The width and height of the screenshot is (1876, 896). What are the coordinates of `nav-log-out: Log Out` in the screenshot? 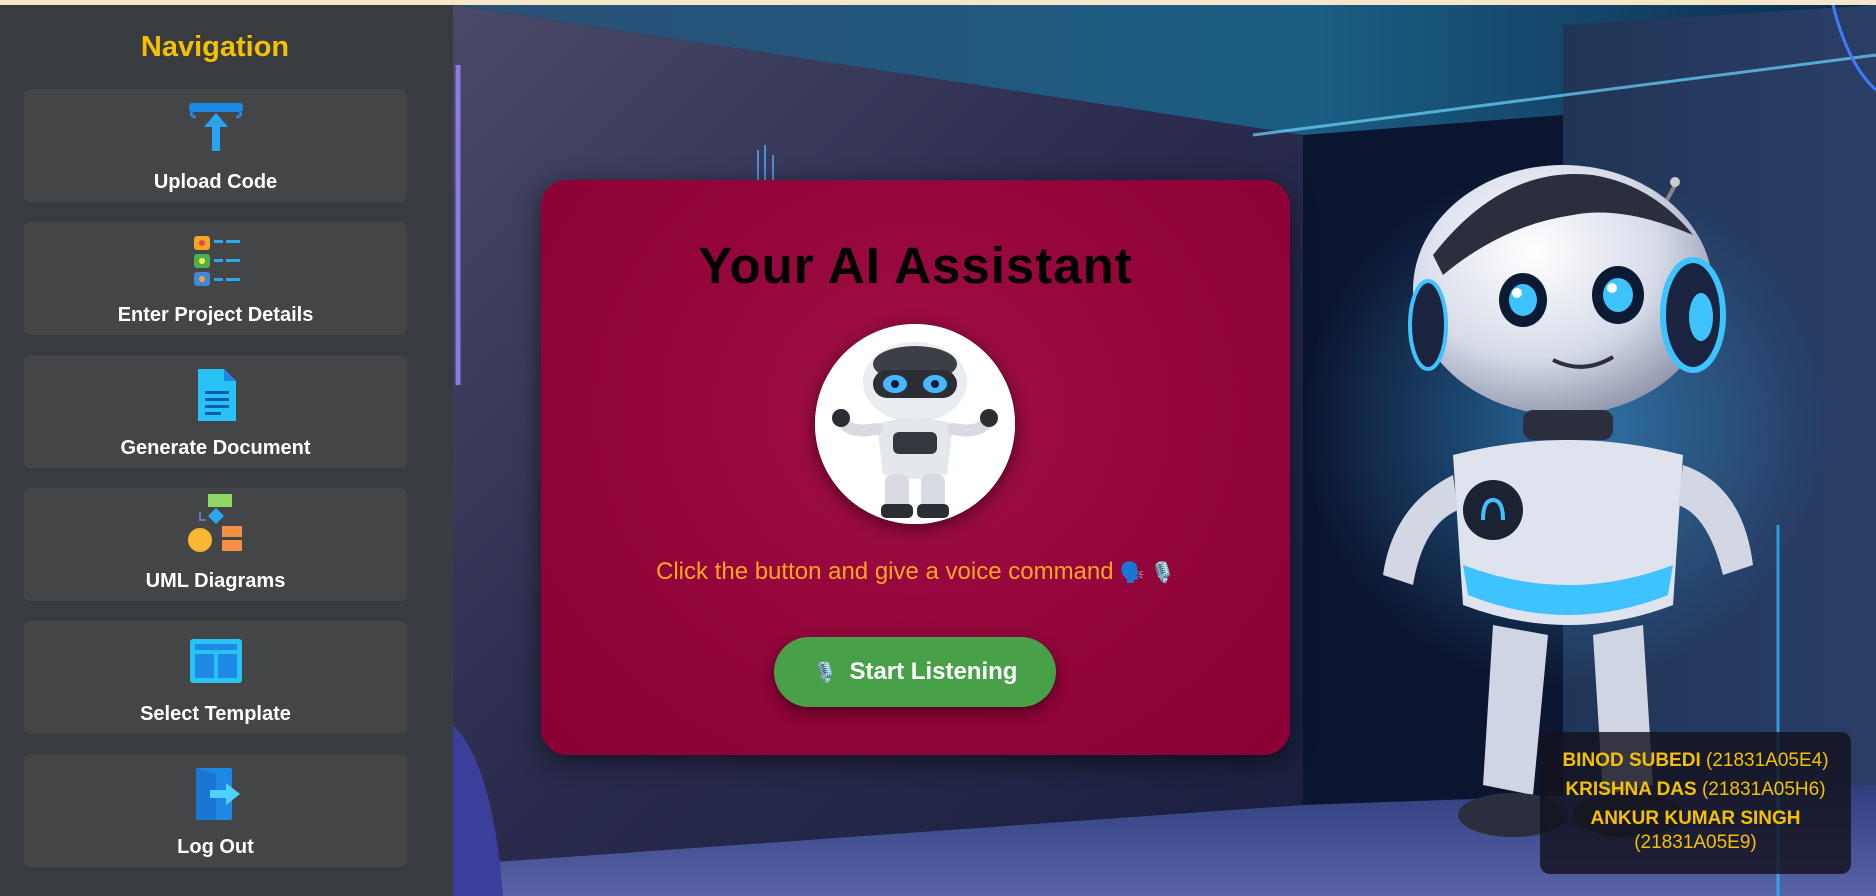 It's located at (215, 810).